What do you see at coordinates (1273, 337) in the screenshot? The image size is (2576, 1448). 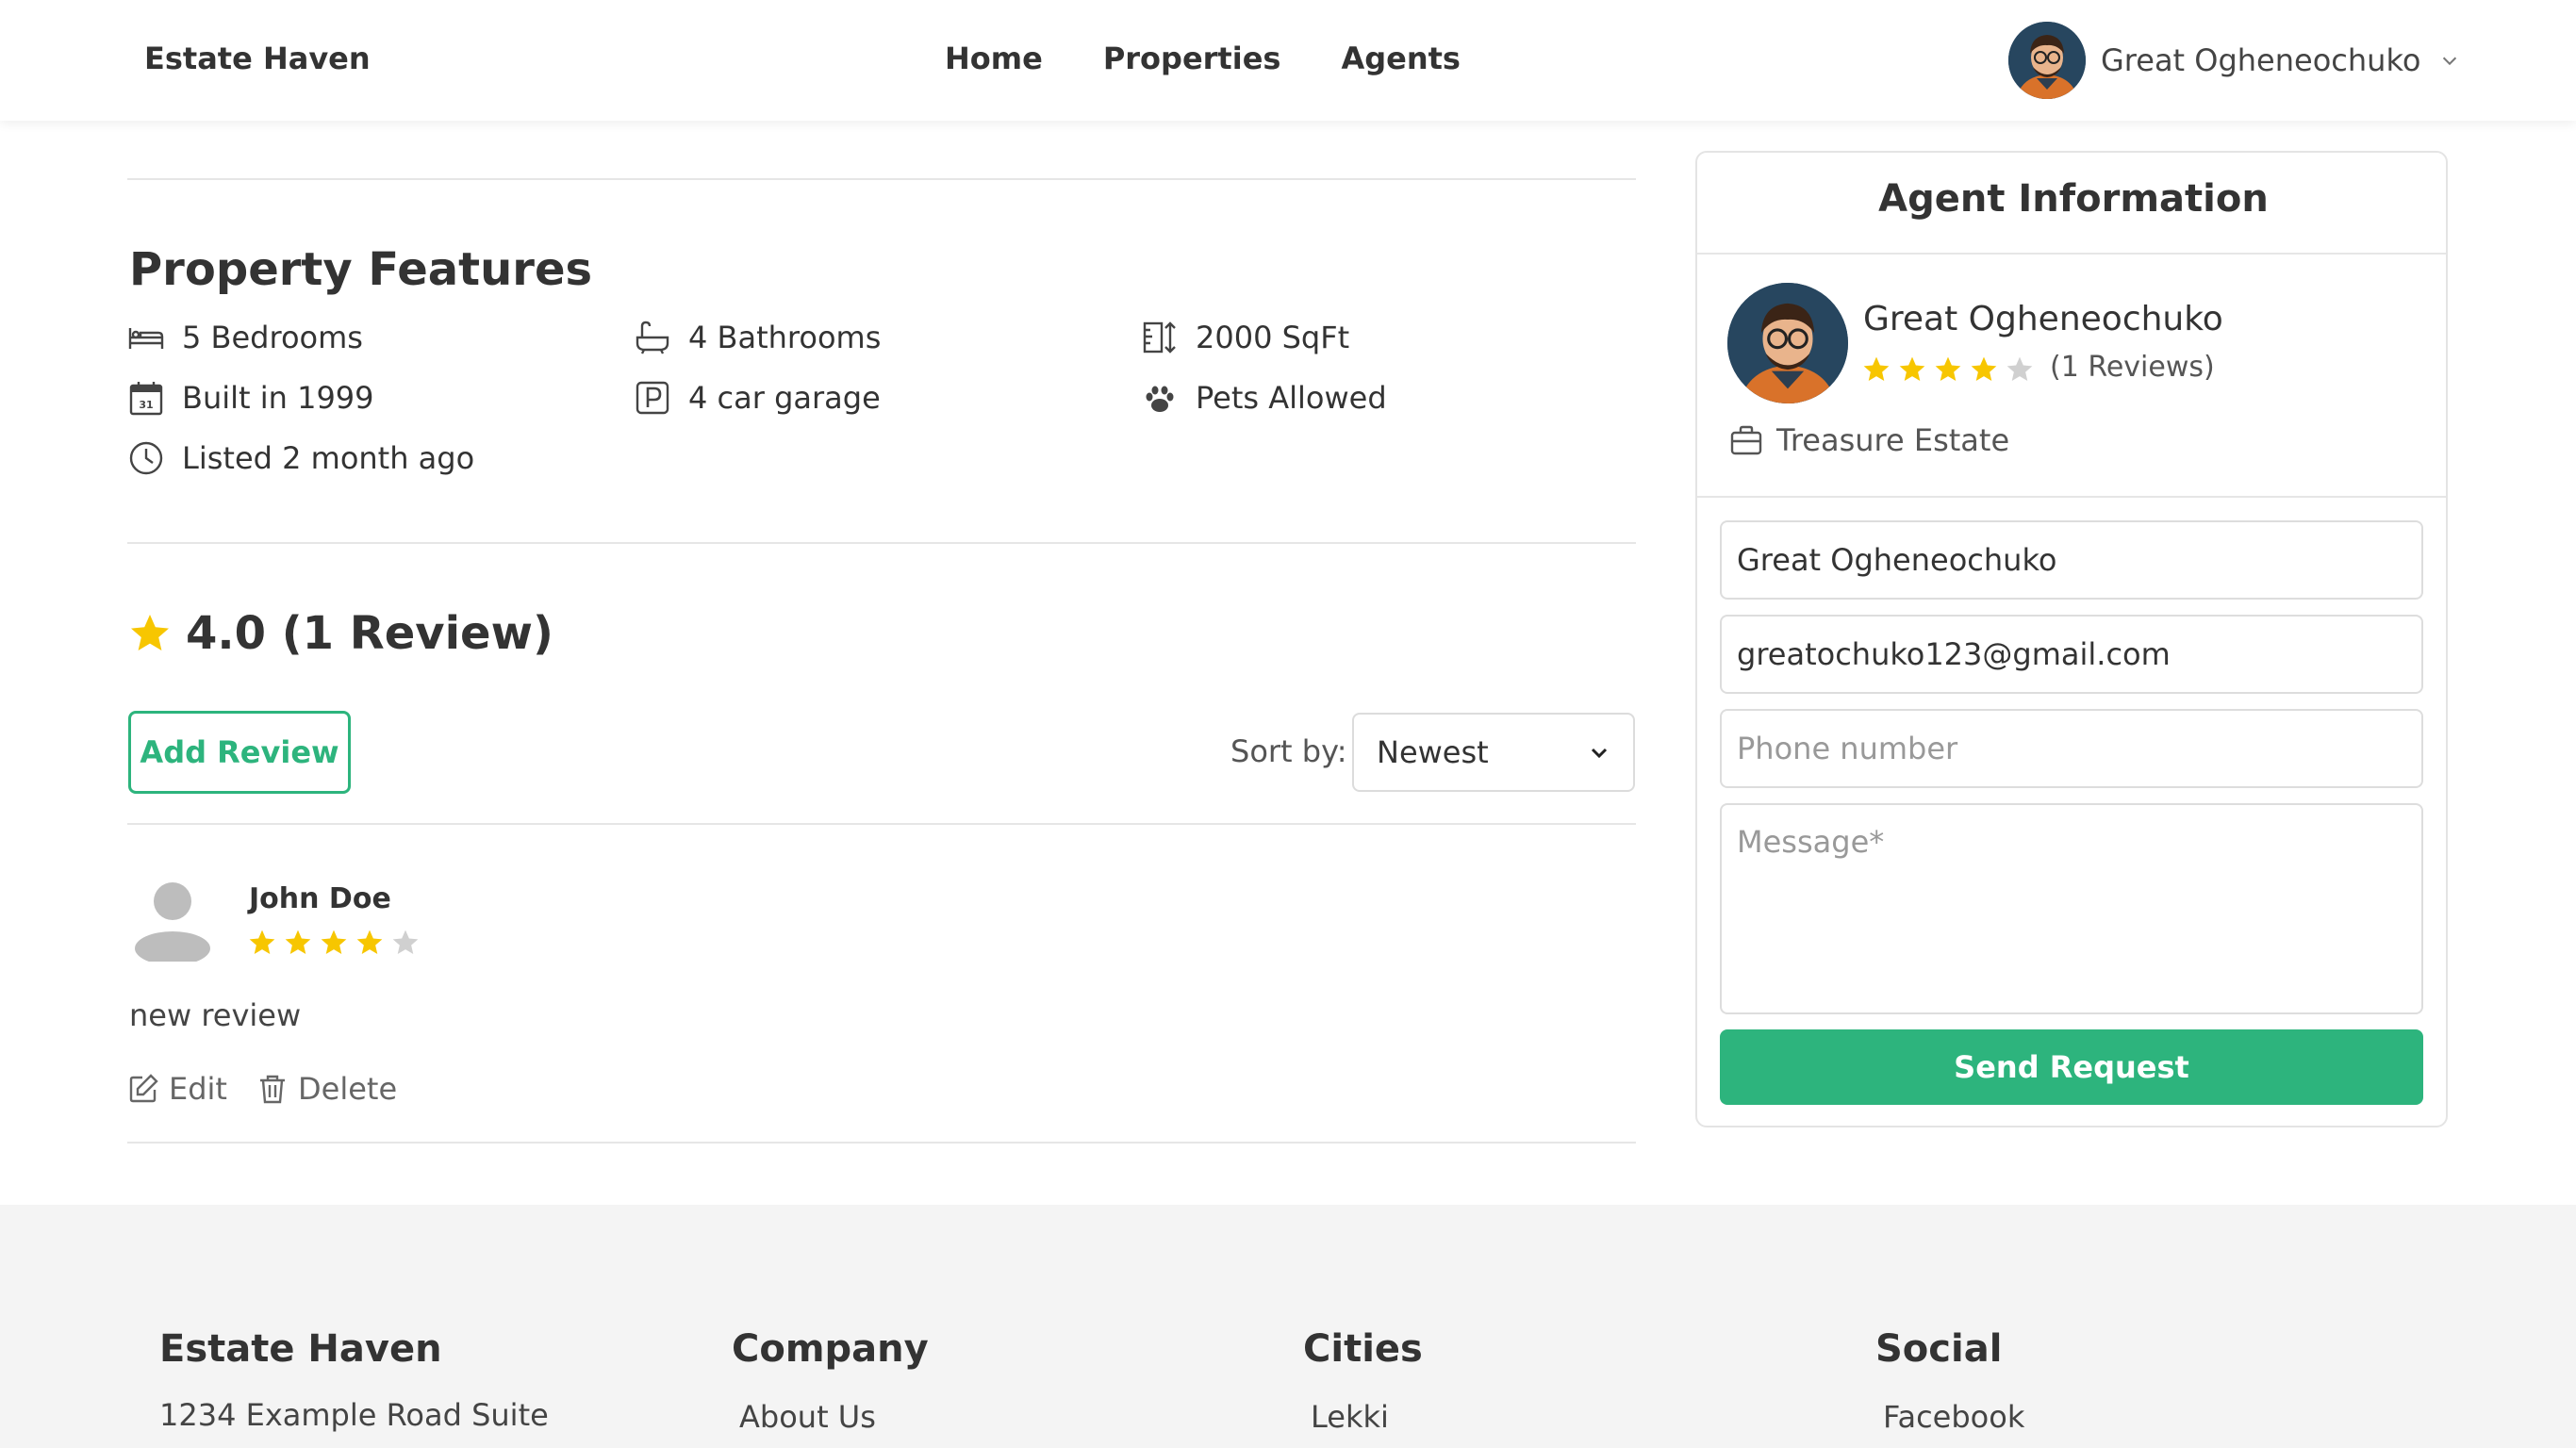 I see `feature-label: 2000 SqFt` at bounding box center [1273, 337].